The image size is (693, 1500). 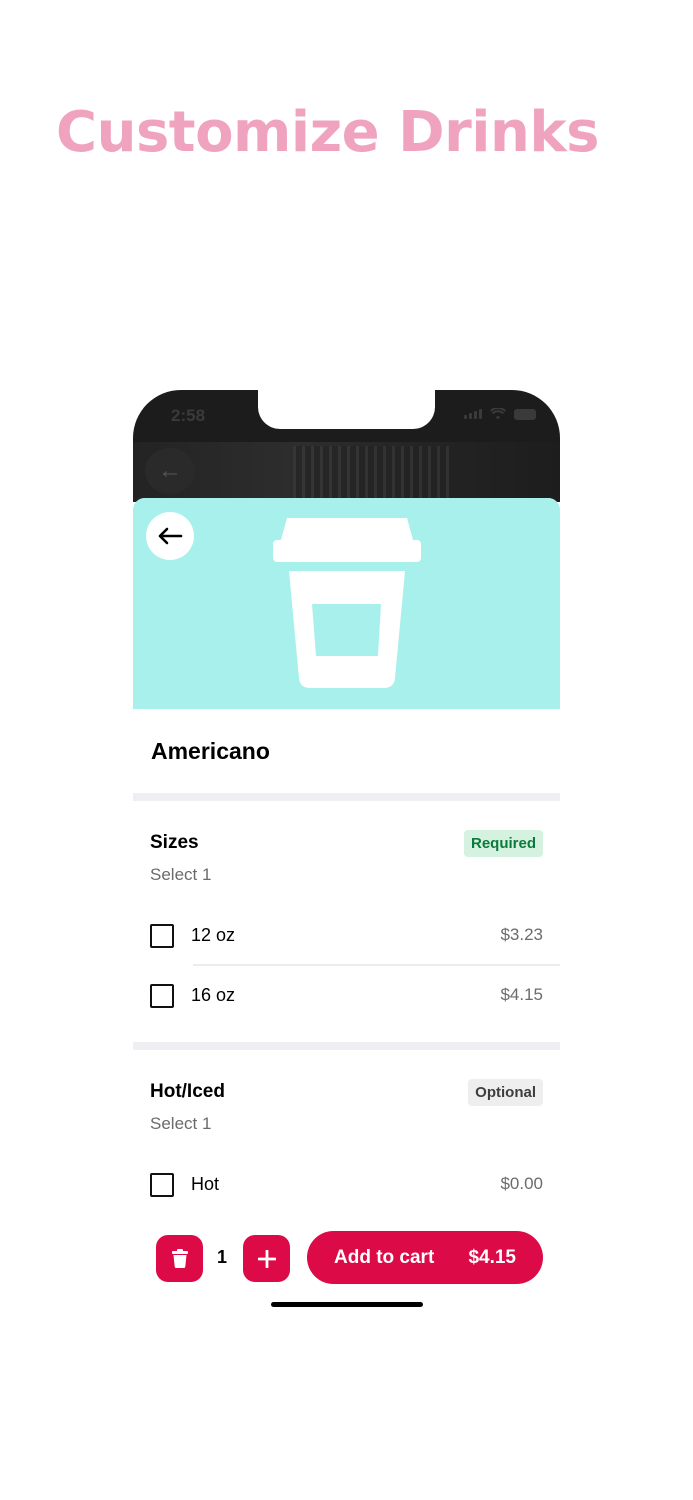 What do you see at coordinates (347, 1304) in the screenshot?
I see `home-indicator` at bounding box center [347, 1304].